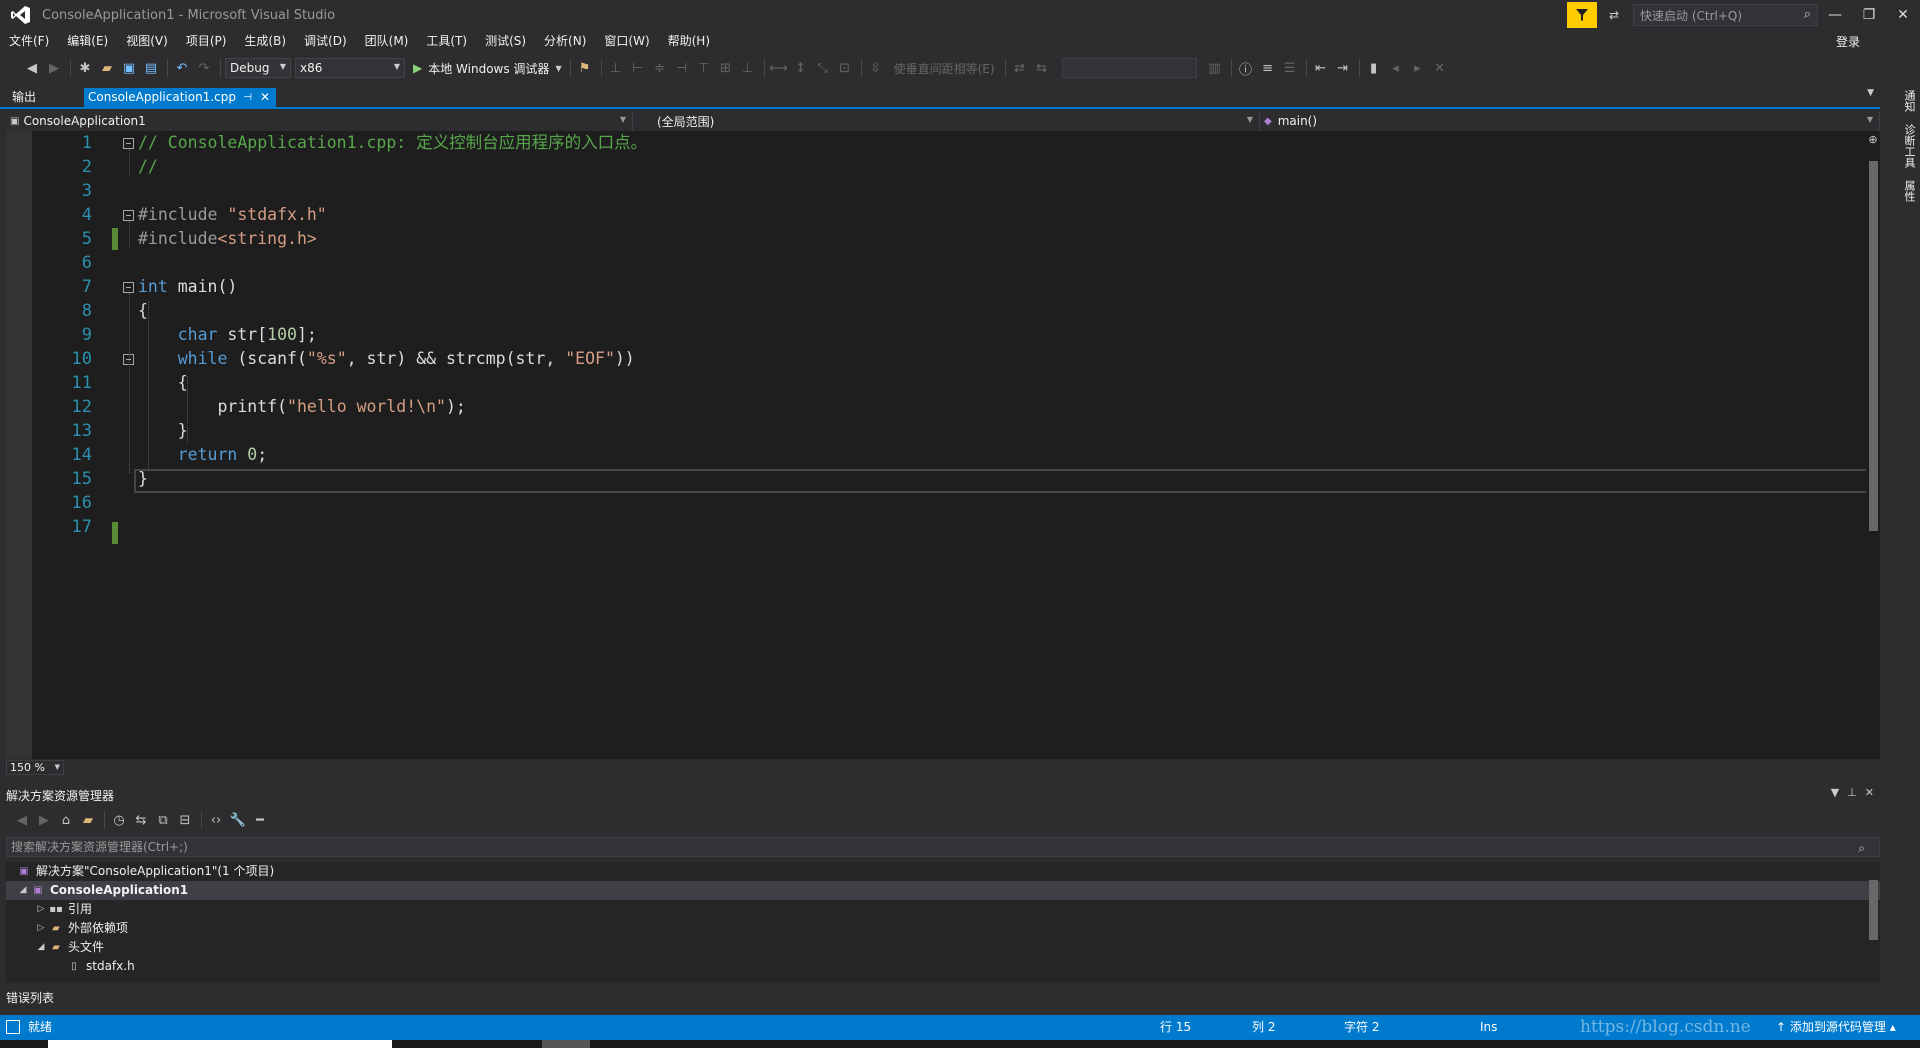  What do you see at coordinates (119, 820) in the screenshot?
I see `pending-changes-filter-icon: ◷` at bounding box center [119, 820].